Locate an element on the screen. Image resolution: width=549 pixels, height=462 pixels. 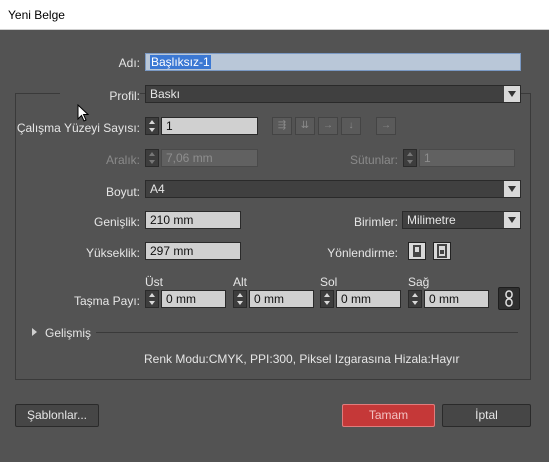
artboard-count-stepper is located at coordinates (152, 126).